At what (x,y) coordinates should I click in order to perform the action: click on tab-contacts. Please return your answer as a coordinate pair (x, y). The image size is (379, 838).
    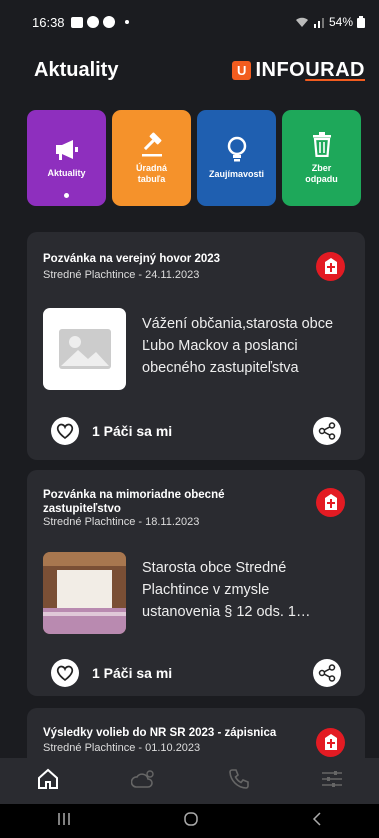
    Looking at the image, I should click on (239, 781).